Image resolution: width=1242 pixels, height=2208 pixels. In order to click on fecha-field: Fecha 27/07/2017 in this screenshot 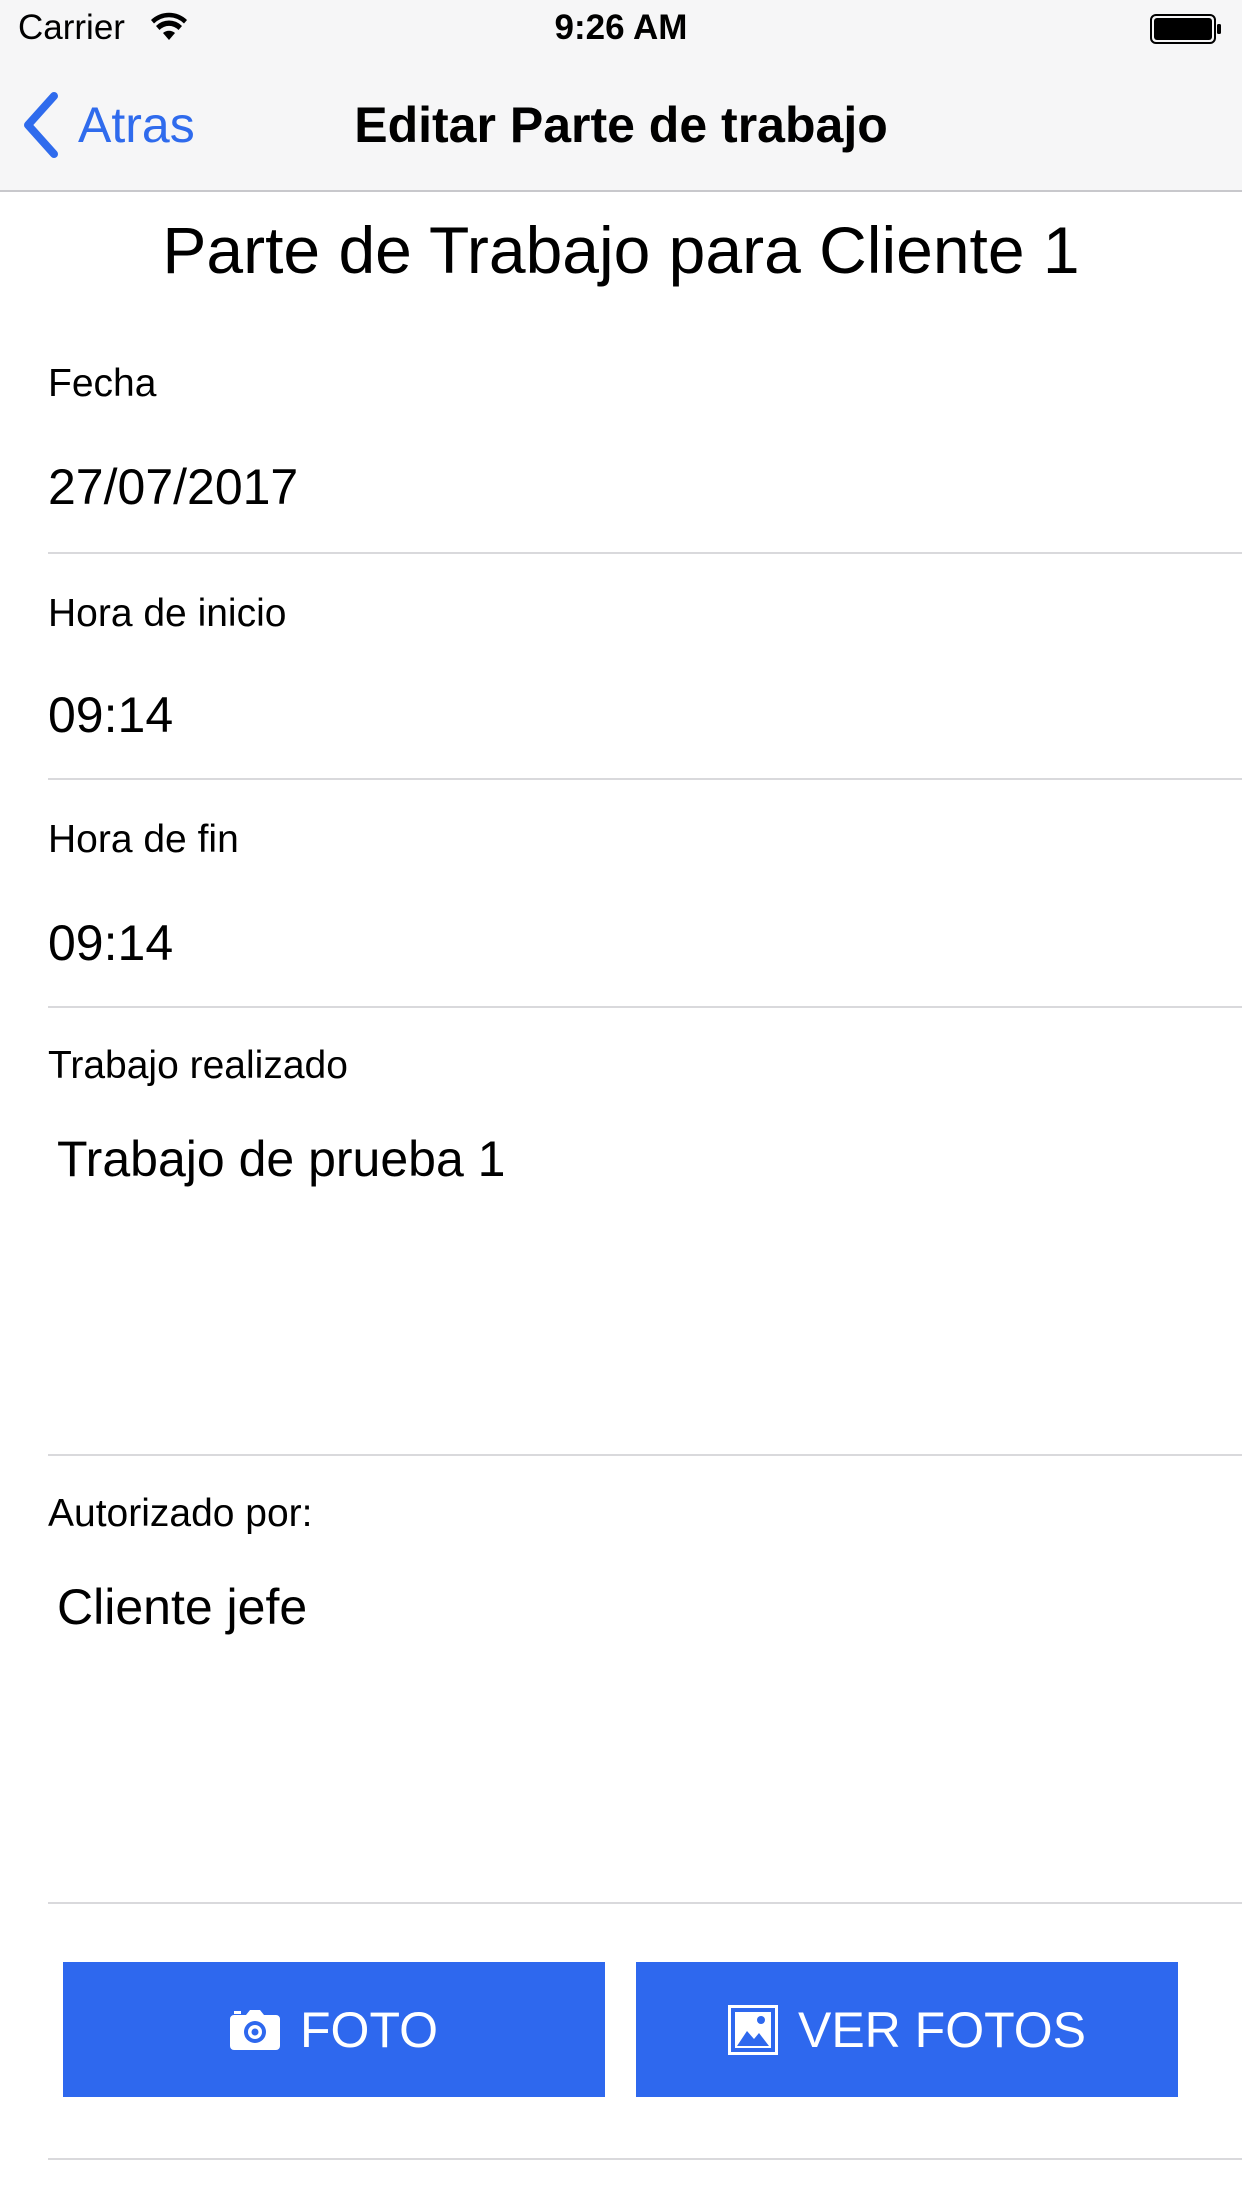, I will do `click(645, 452)`.